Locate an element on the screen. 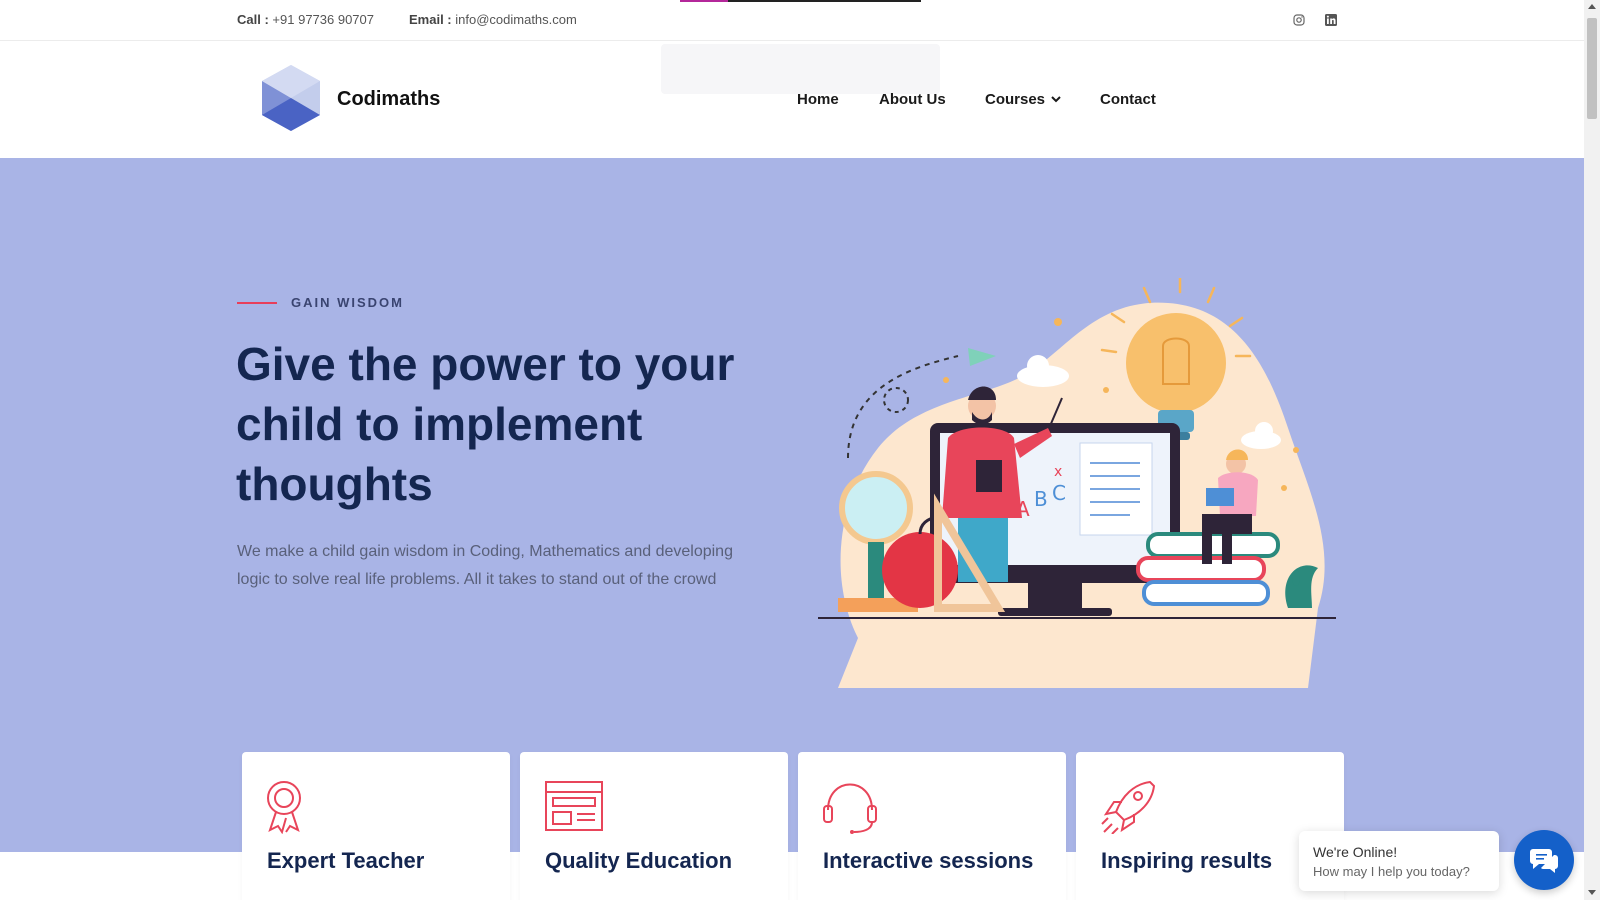 The width and height of the screenshot is (1600, 900). card-title: Quality Education is located at coordinates (639, 860).